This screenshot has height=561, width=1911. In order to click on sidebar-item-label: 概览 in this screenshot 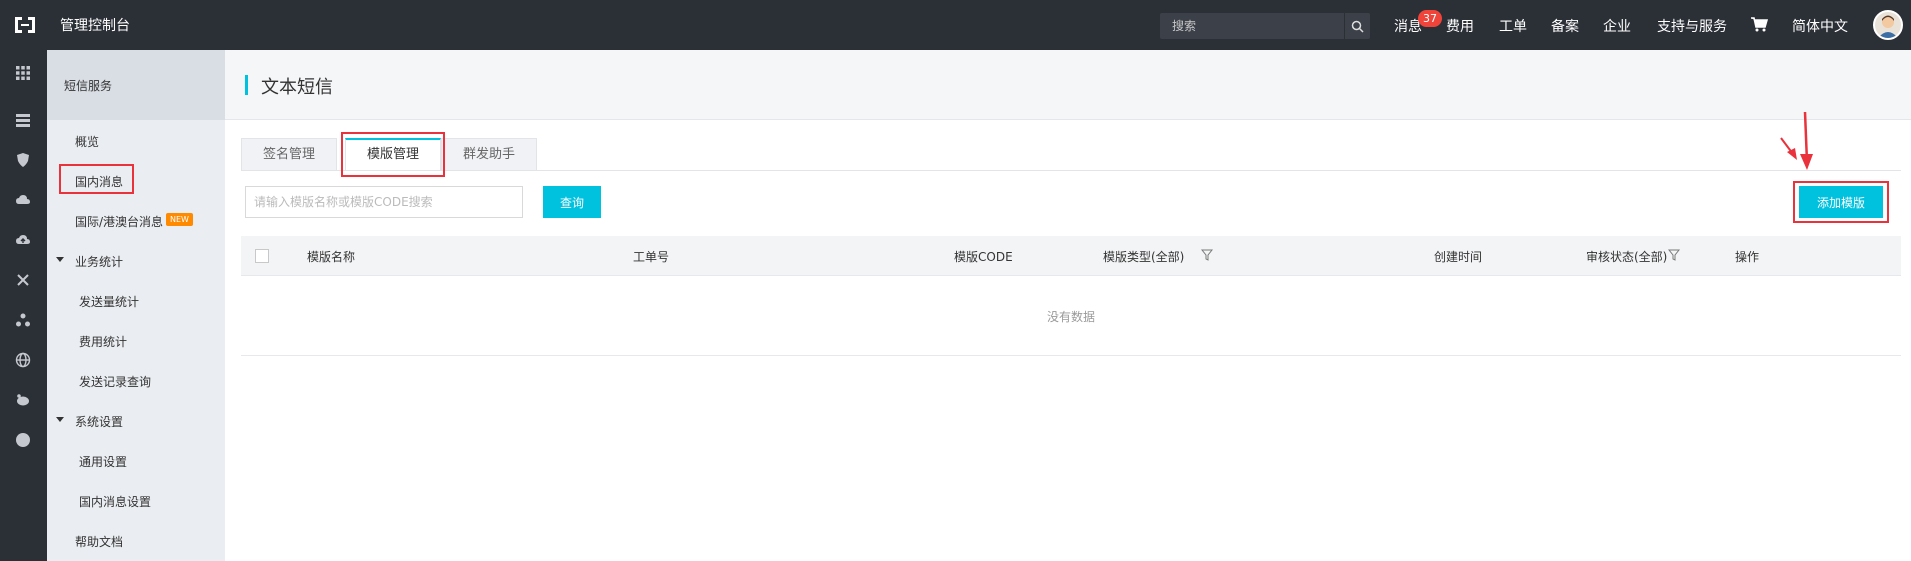, I will do `click(87, 142)`.